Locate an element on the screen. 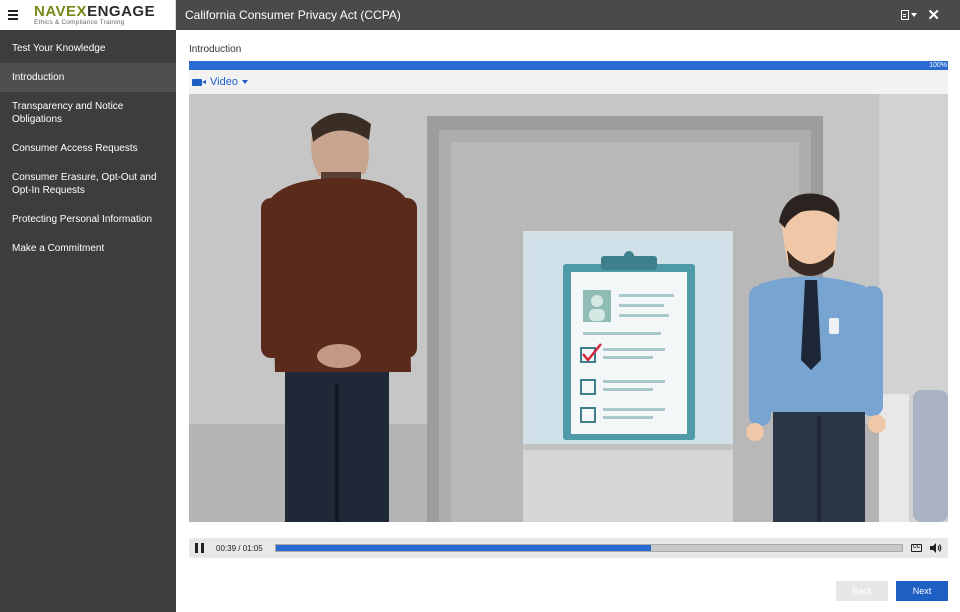 The image size is (960, 612). sidebar-item-introduction: Introduction is located at coordinates (88, 77).